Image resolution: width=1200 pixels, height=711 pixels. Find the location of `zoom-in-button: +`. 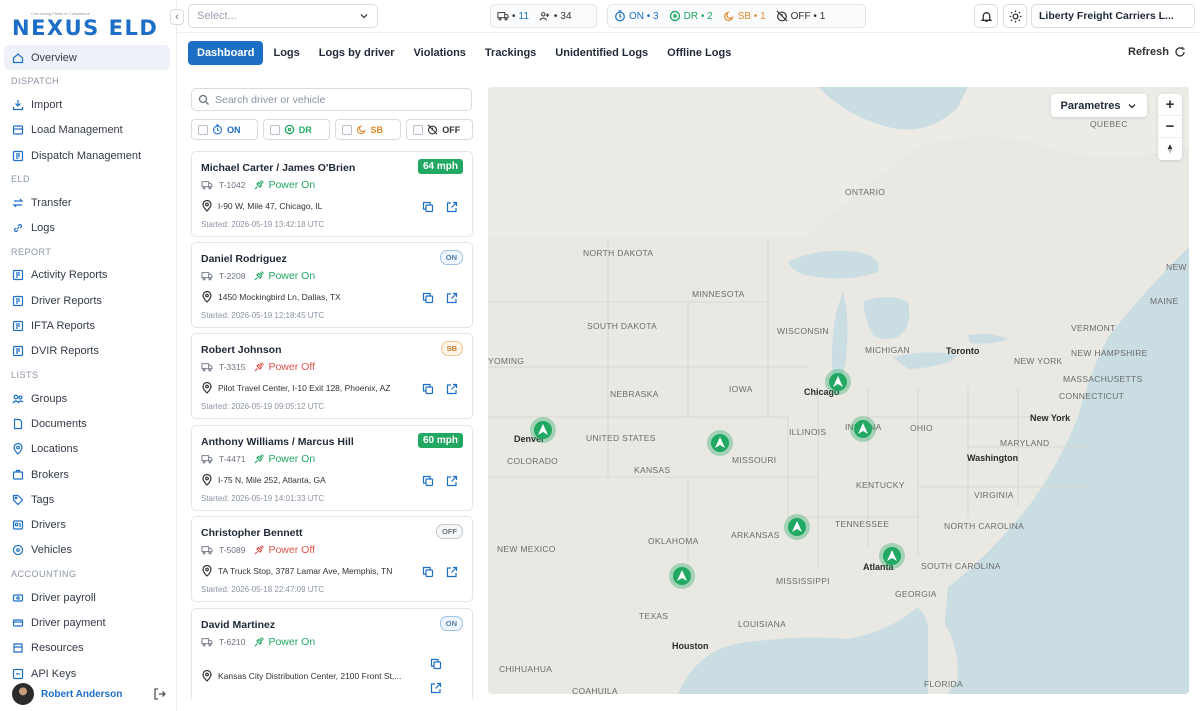

zoom-in-button: + is located at coordinates (1170, 105).